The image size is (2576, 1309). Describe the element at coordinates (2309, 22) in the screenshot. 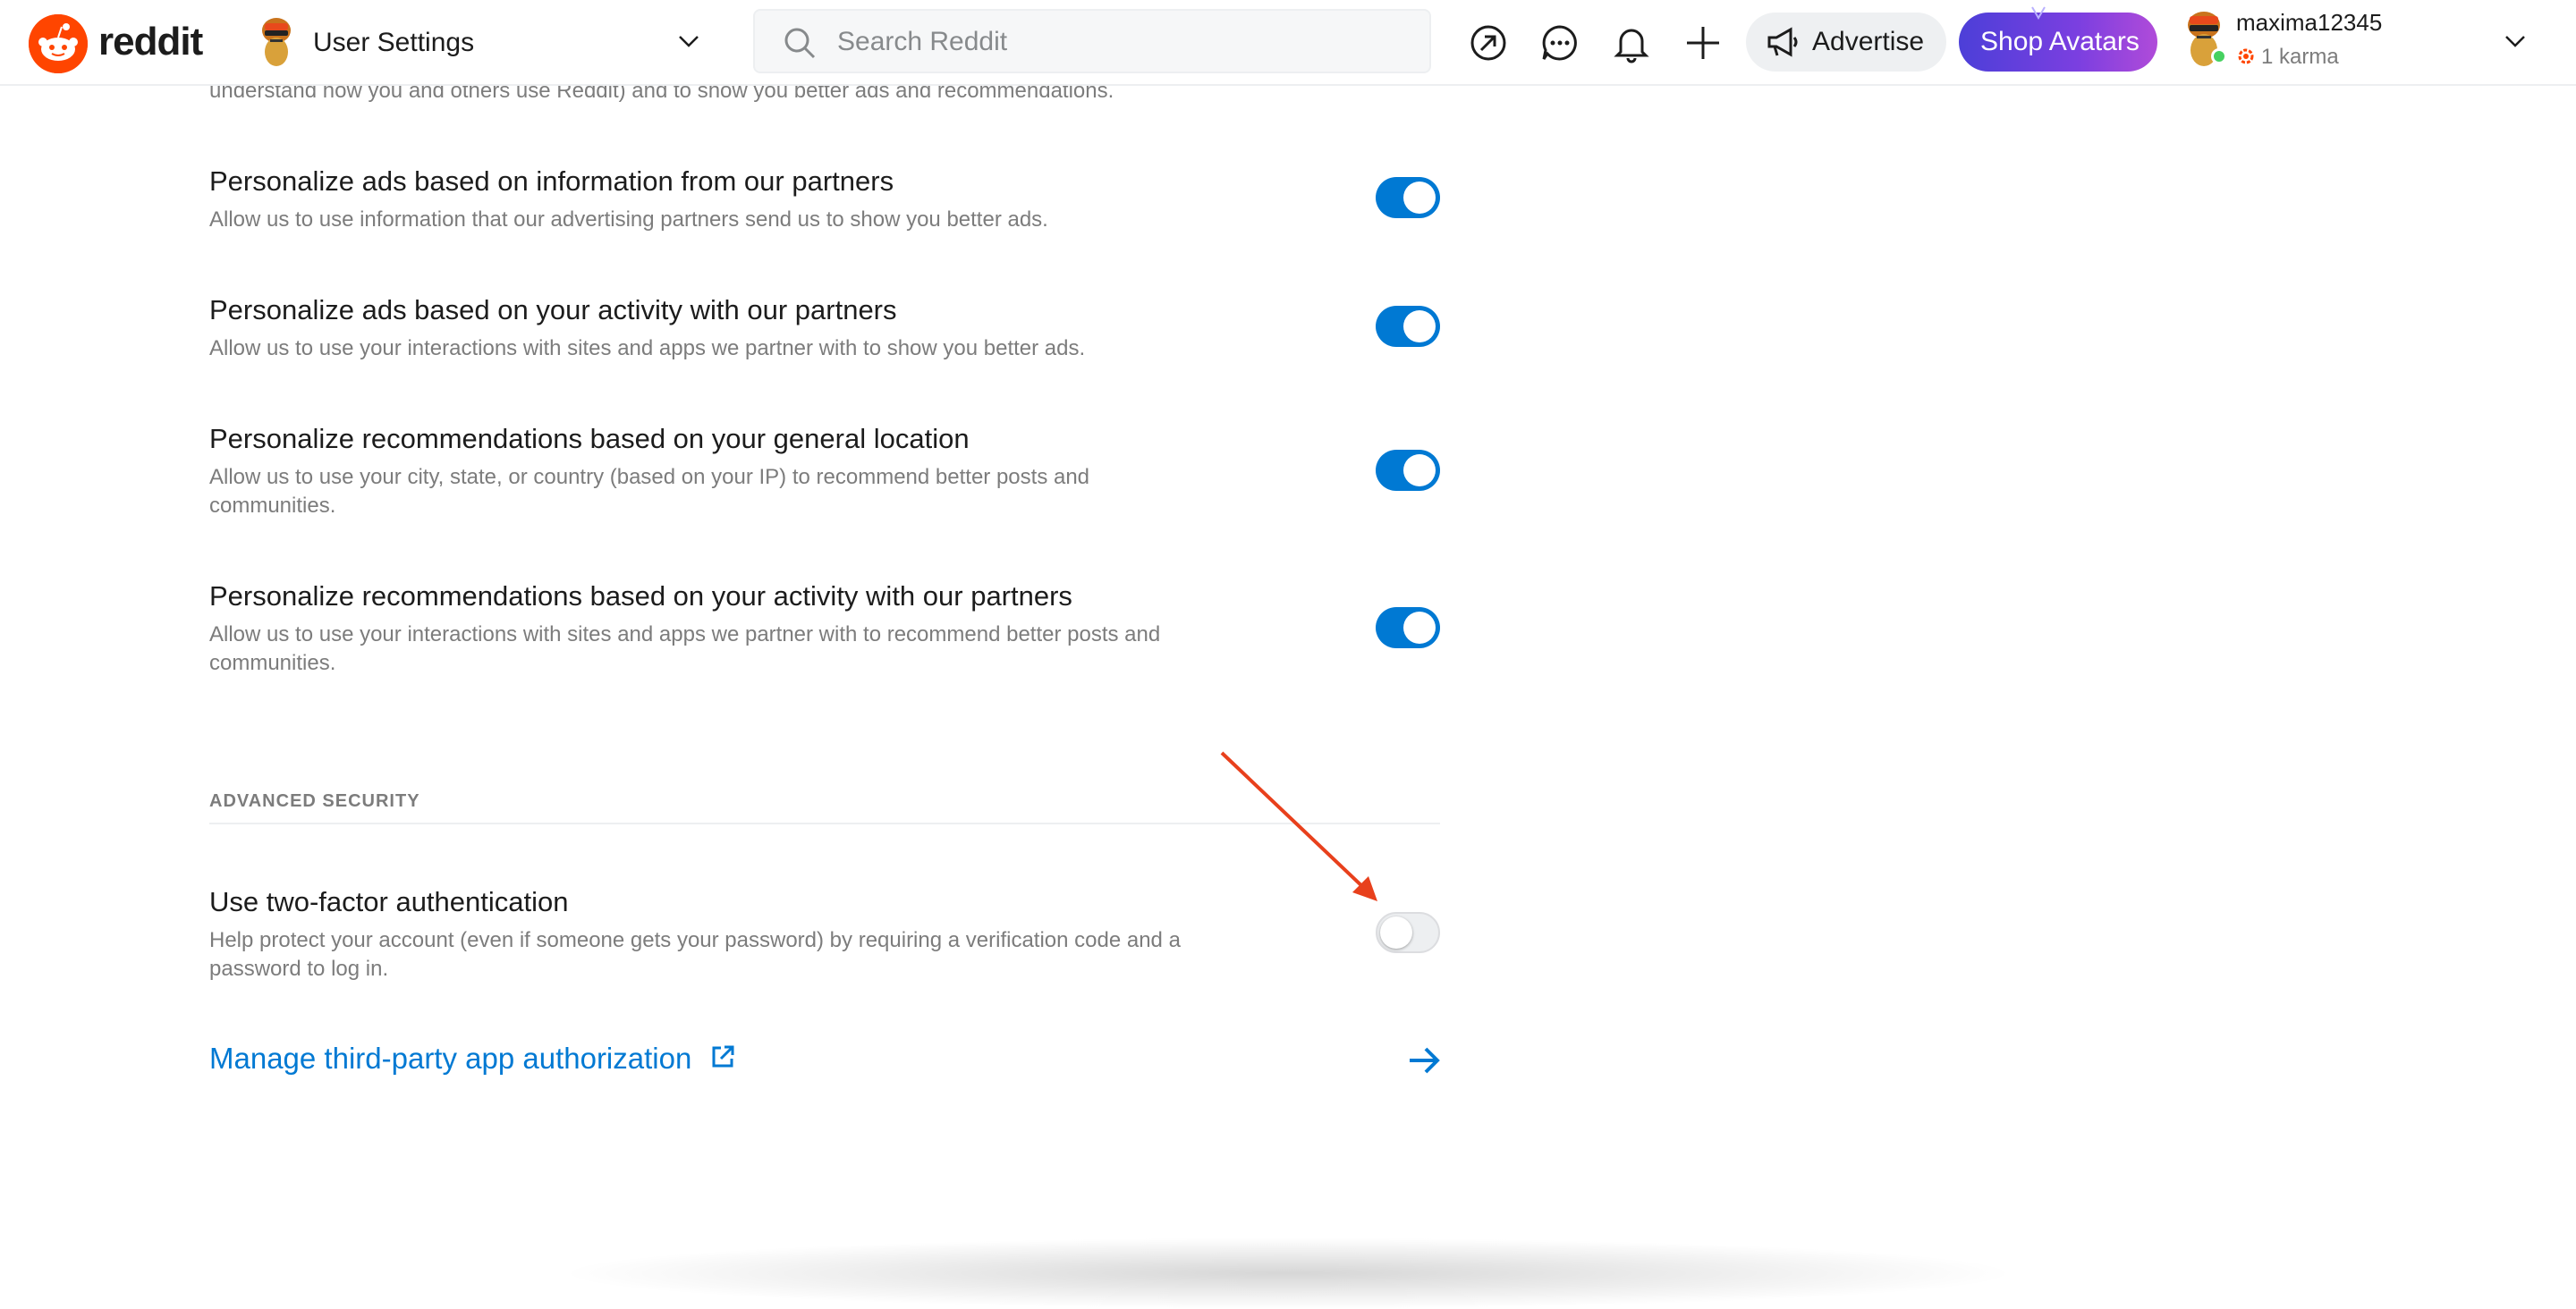

I see `username: maxima12345` at that location.